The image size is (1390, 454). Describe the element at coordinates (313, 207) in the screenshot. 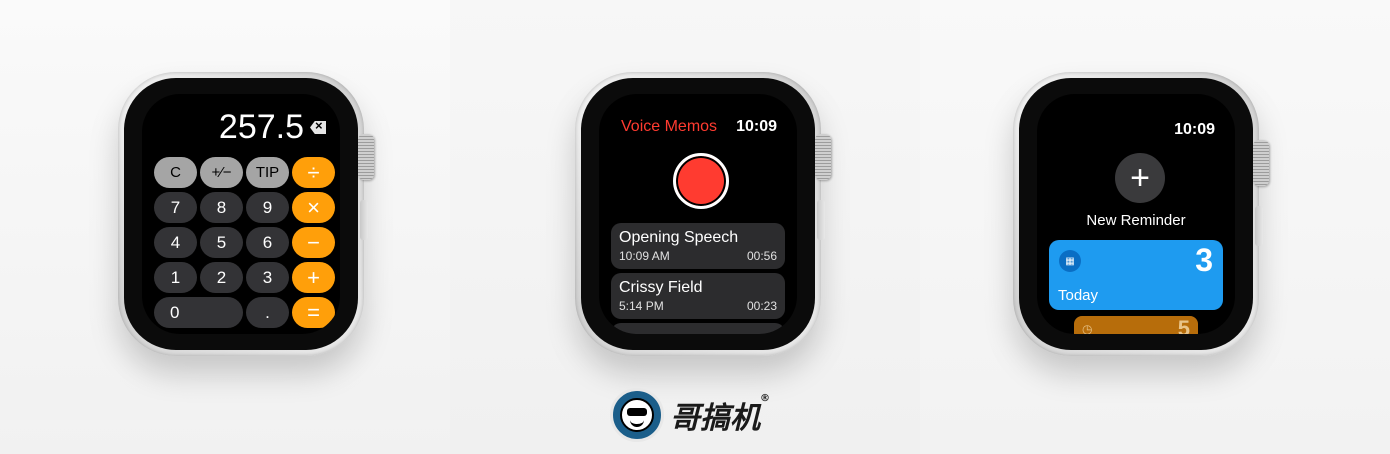

I see `key-multiply: ×` at that location.